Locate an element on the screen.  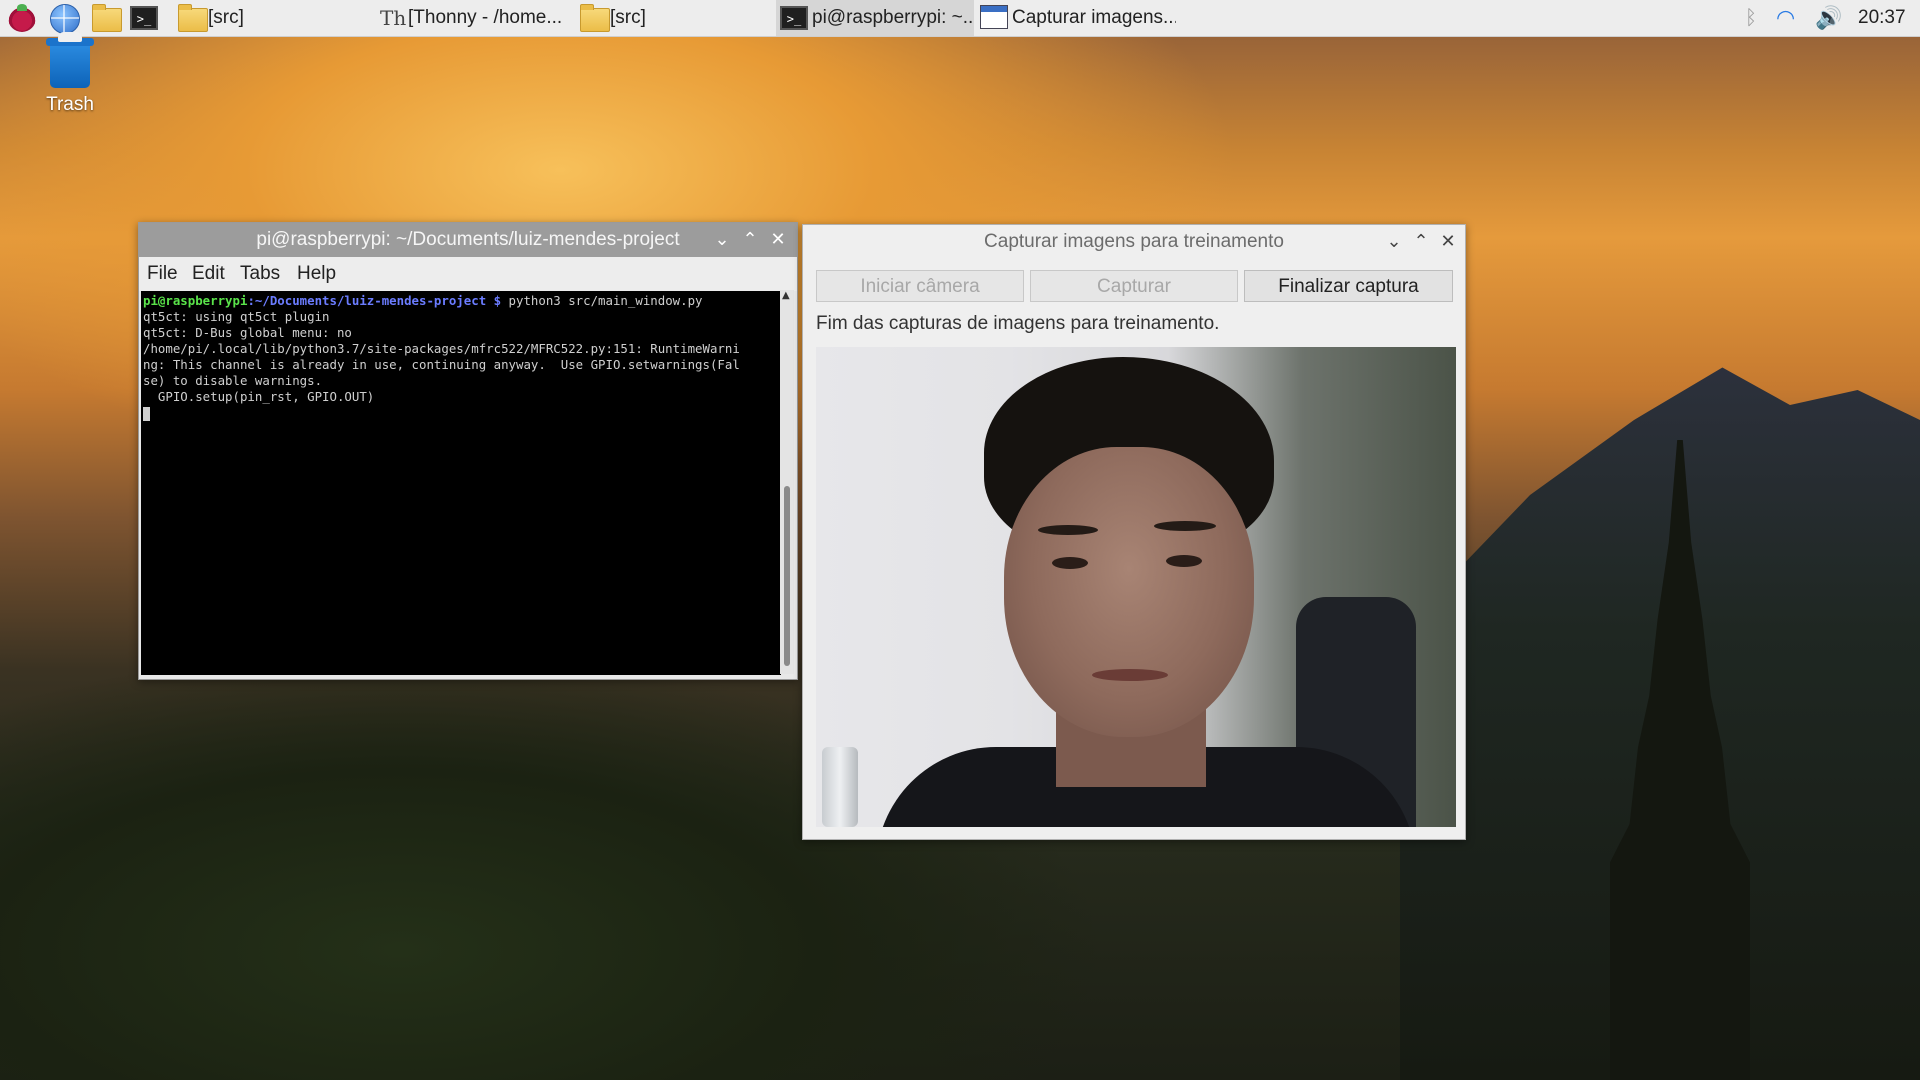
window-icon is located at coordinates (994, 17).